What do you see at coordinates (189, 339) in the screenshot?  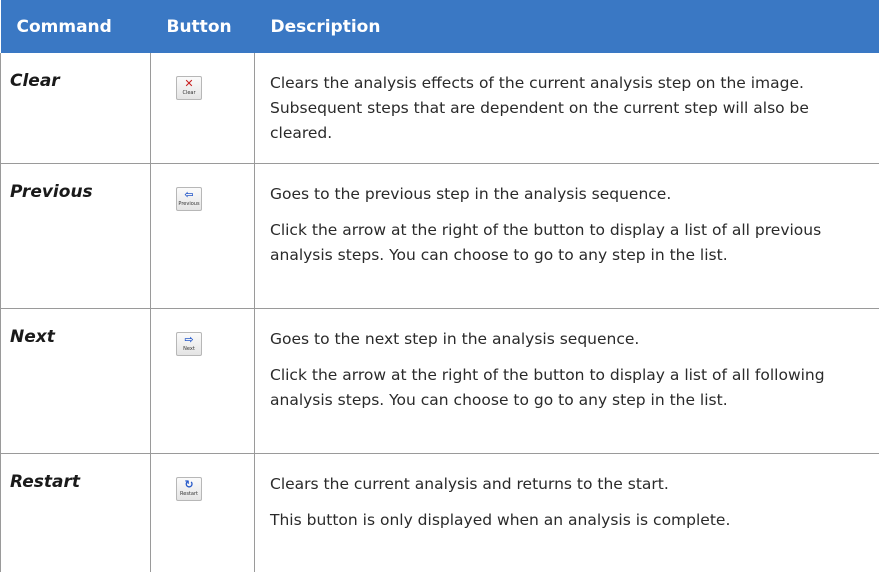 I see `arrow-right-icon: ⇨` at bounding box center [189, 339].